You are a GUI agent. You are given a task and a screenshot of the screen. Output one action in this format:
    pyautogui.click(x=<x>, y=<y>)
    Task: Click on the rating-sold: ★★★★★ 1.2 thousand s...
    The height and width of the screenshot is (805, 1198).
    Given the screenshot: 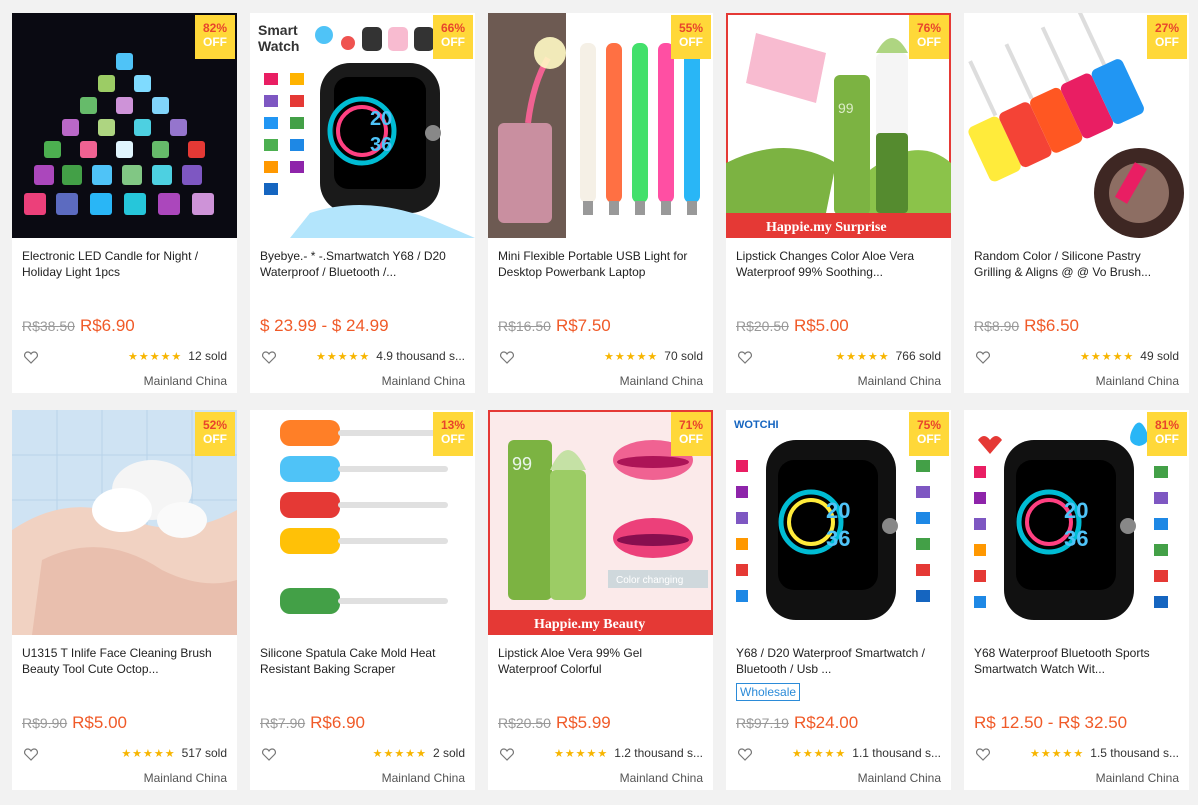 What is the action you would take?
    pyautogui.click(x=628, y=753)
    